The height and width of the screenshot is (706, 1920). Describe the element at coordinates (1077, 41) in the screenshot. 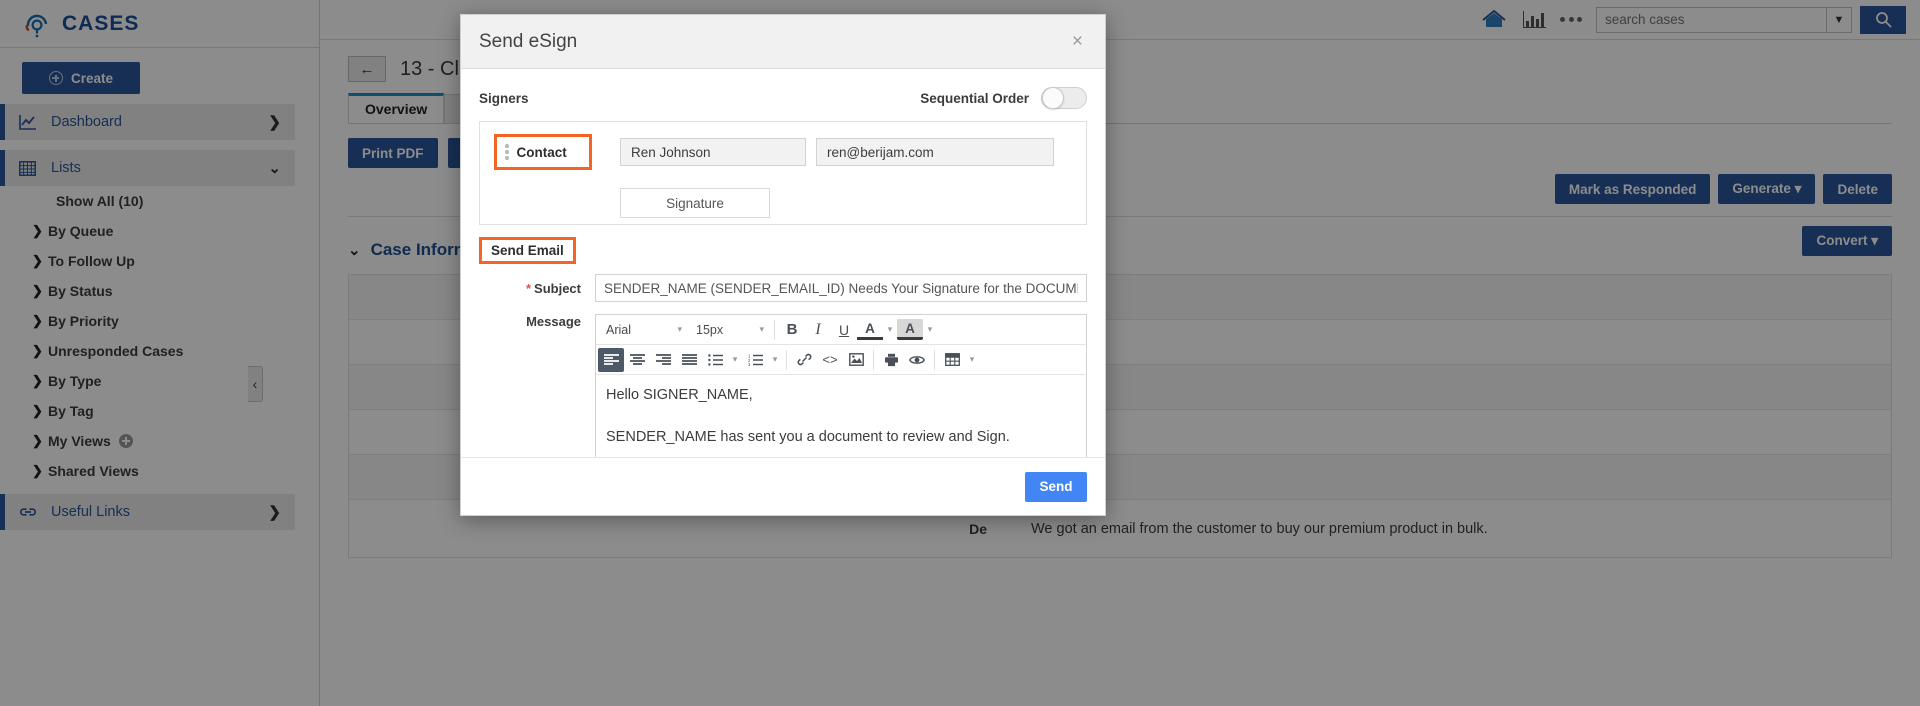

I see `close-icon: ×` at that location.